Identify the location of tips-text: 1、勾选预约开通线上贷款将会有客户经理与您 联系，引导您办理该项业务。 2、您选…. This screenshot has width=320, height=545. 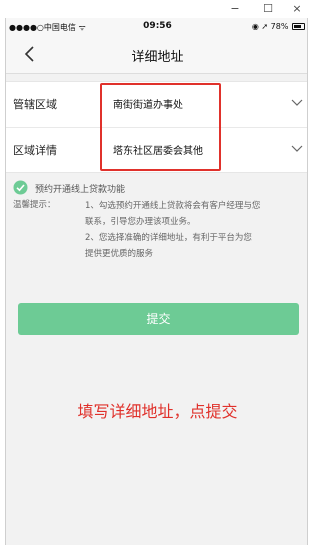
(195, 230).